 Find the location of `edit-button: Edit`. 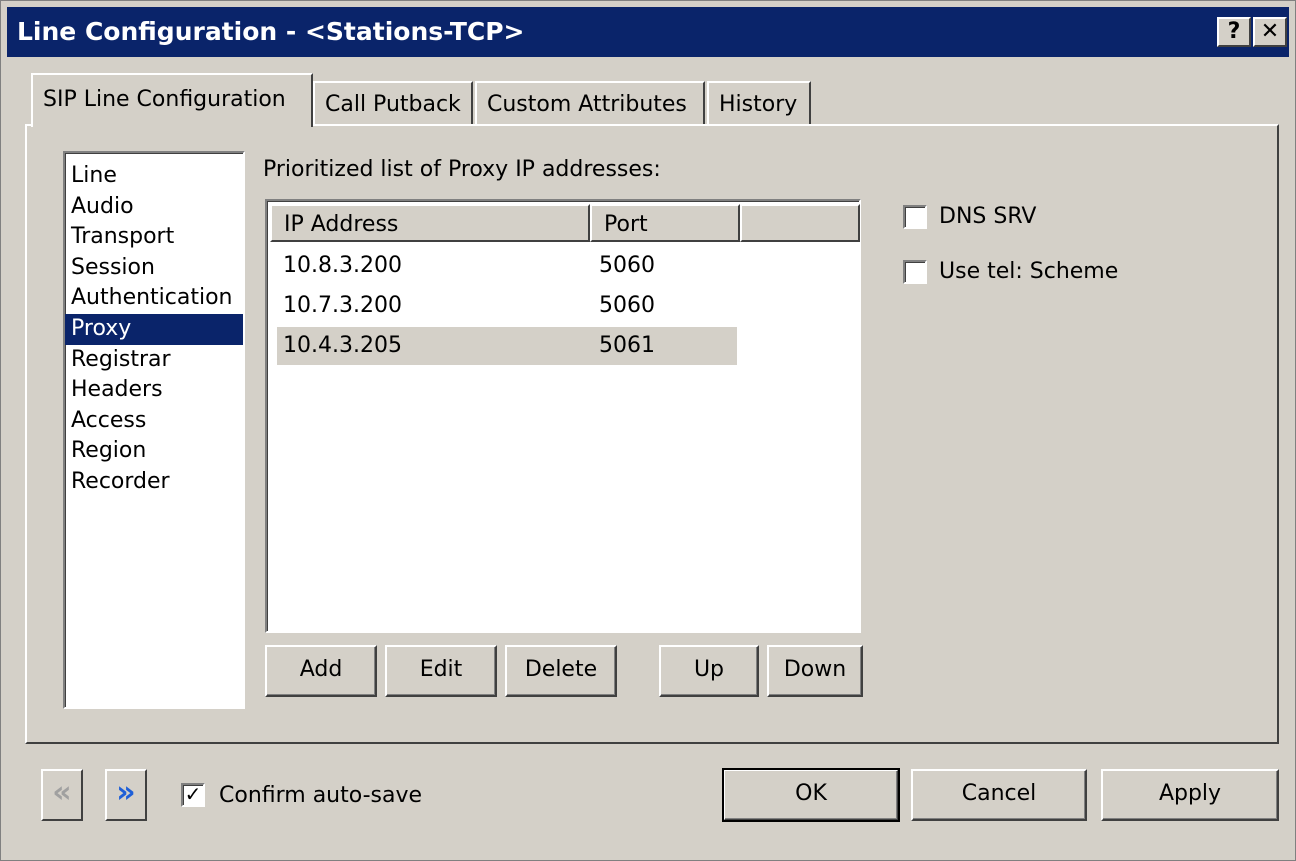

edit-button: Edit is located at coordinates (441, 671).